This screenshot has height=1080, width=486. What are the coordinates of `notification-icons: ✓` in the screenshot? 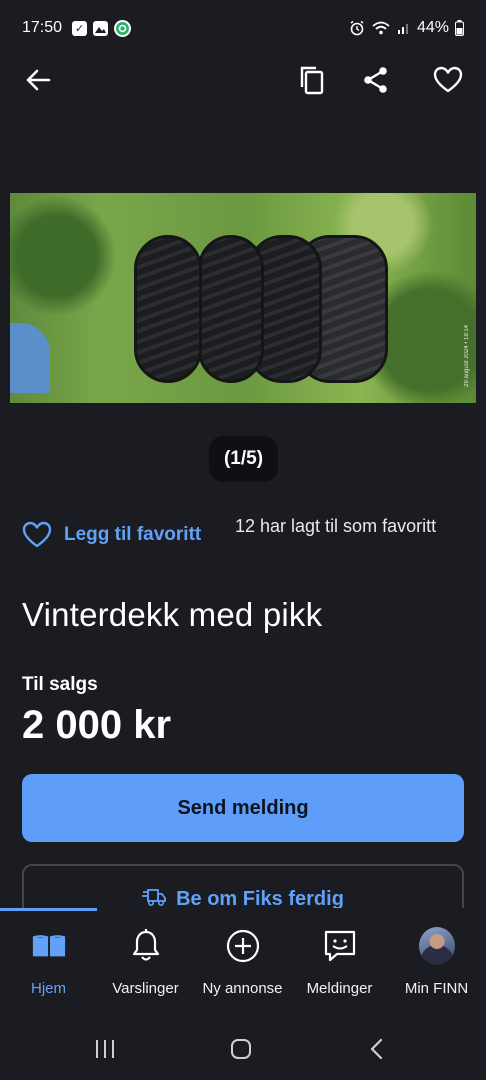 It's located at (102, 28).